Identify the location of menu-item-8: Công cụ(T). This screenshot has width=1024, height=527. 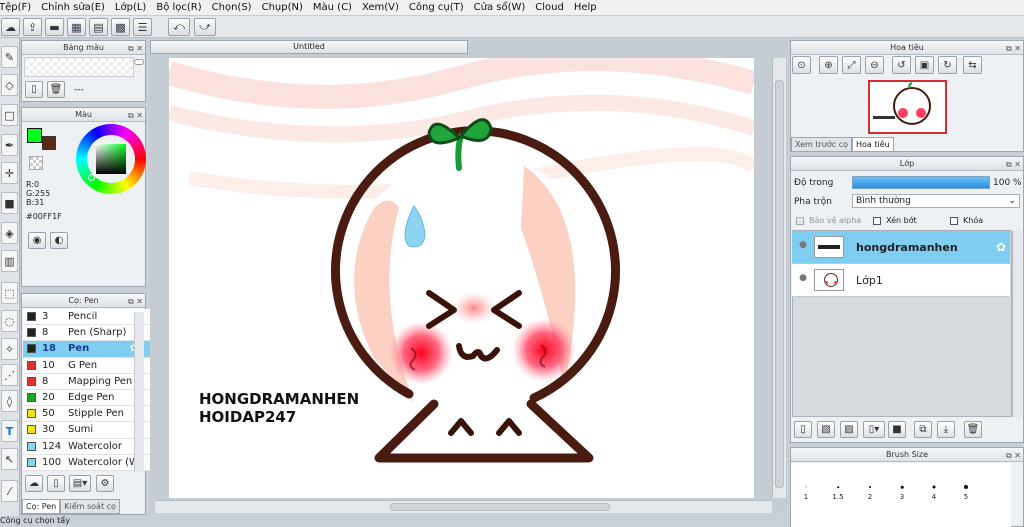
(436, 7).